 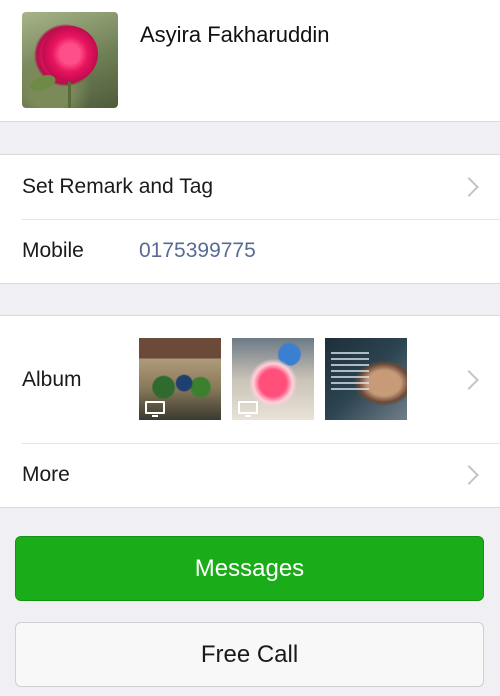 I want to click on row-mobile: Mobile 0175399775, so click(x=250, y=251).